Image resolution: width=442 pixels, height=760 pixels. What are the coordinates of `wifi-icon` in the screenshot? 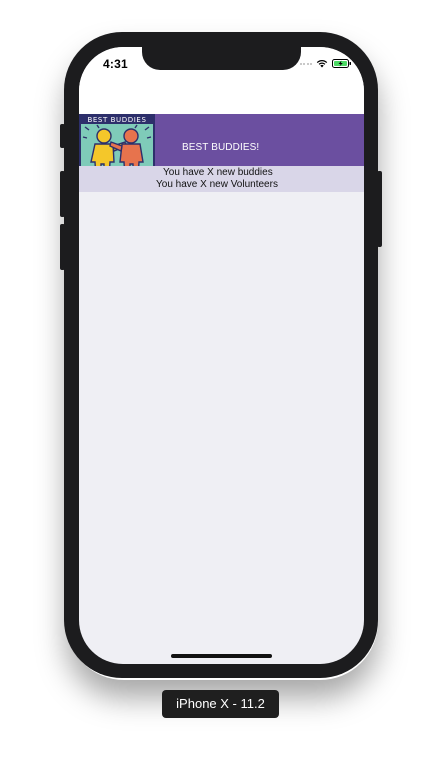 It's located at (322, 63).